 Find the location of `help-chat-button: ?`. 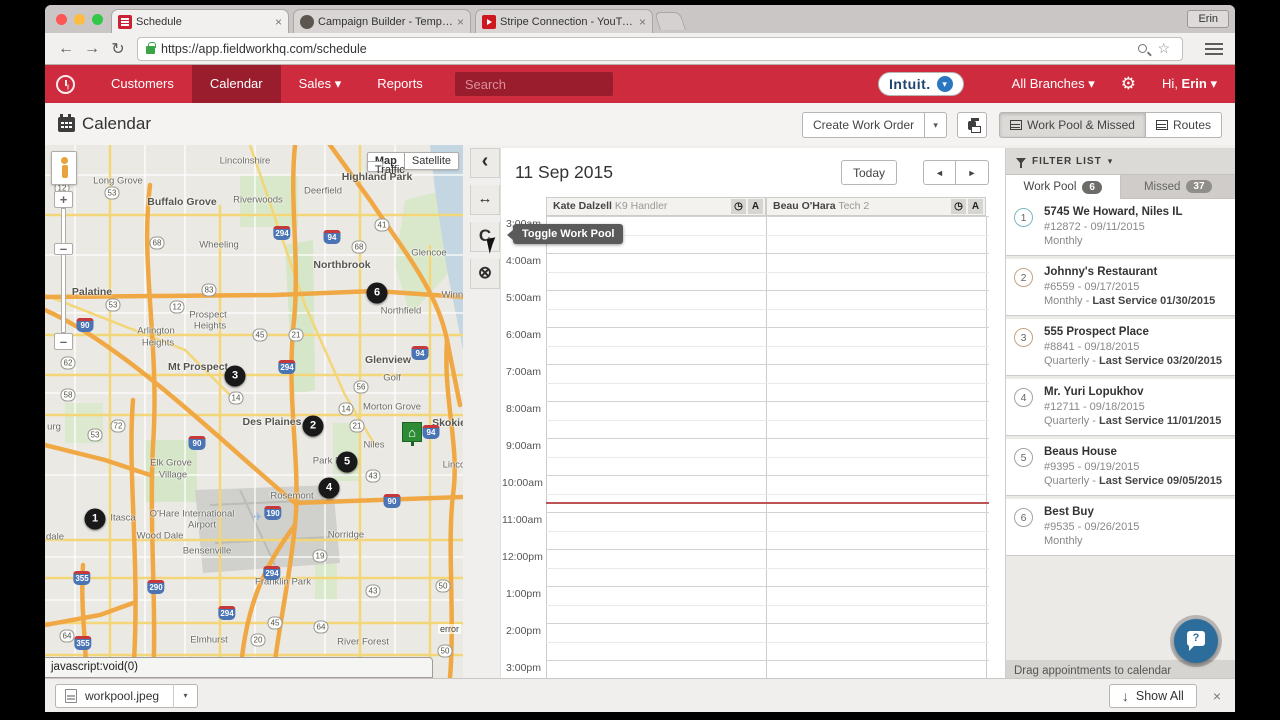

help-chat-button: ? is located at coordinates (1196, 641).